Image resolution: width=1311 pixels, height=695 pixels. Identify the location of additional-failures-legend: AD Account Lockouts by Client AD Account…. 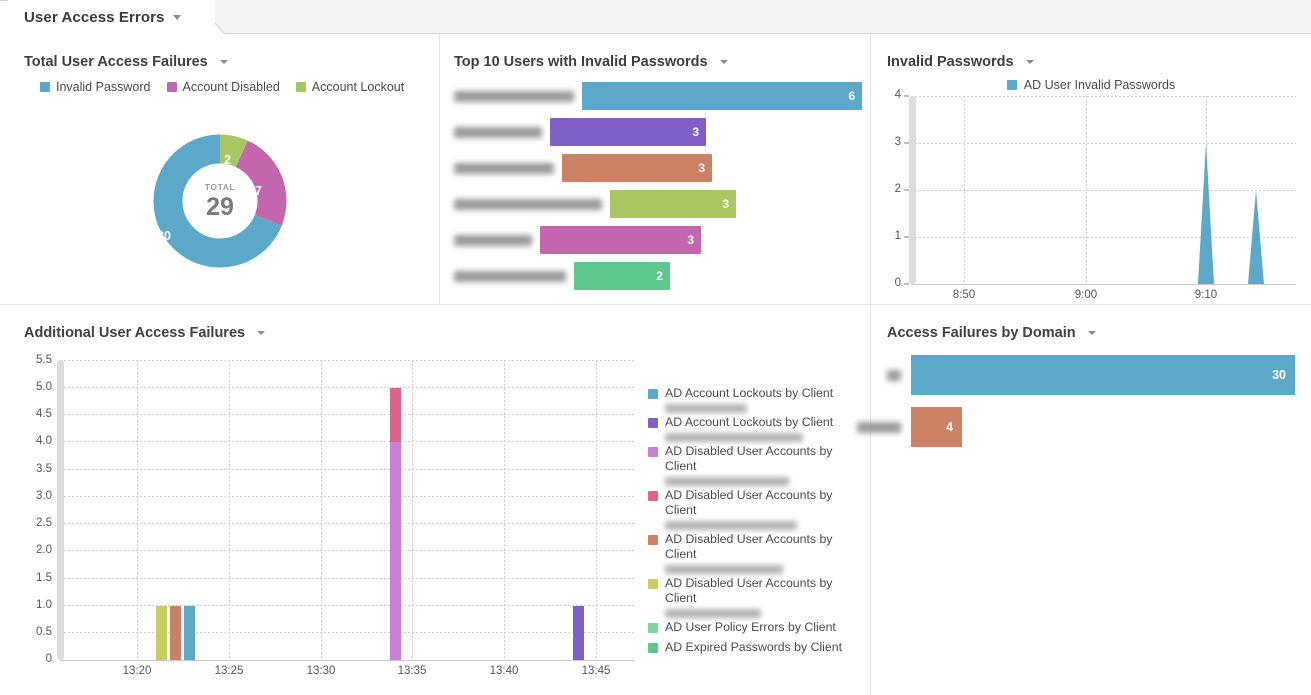
(755, 521).